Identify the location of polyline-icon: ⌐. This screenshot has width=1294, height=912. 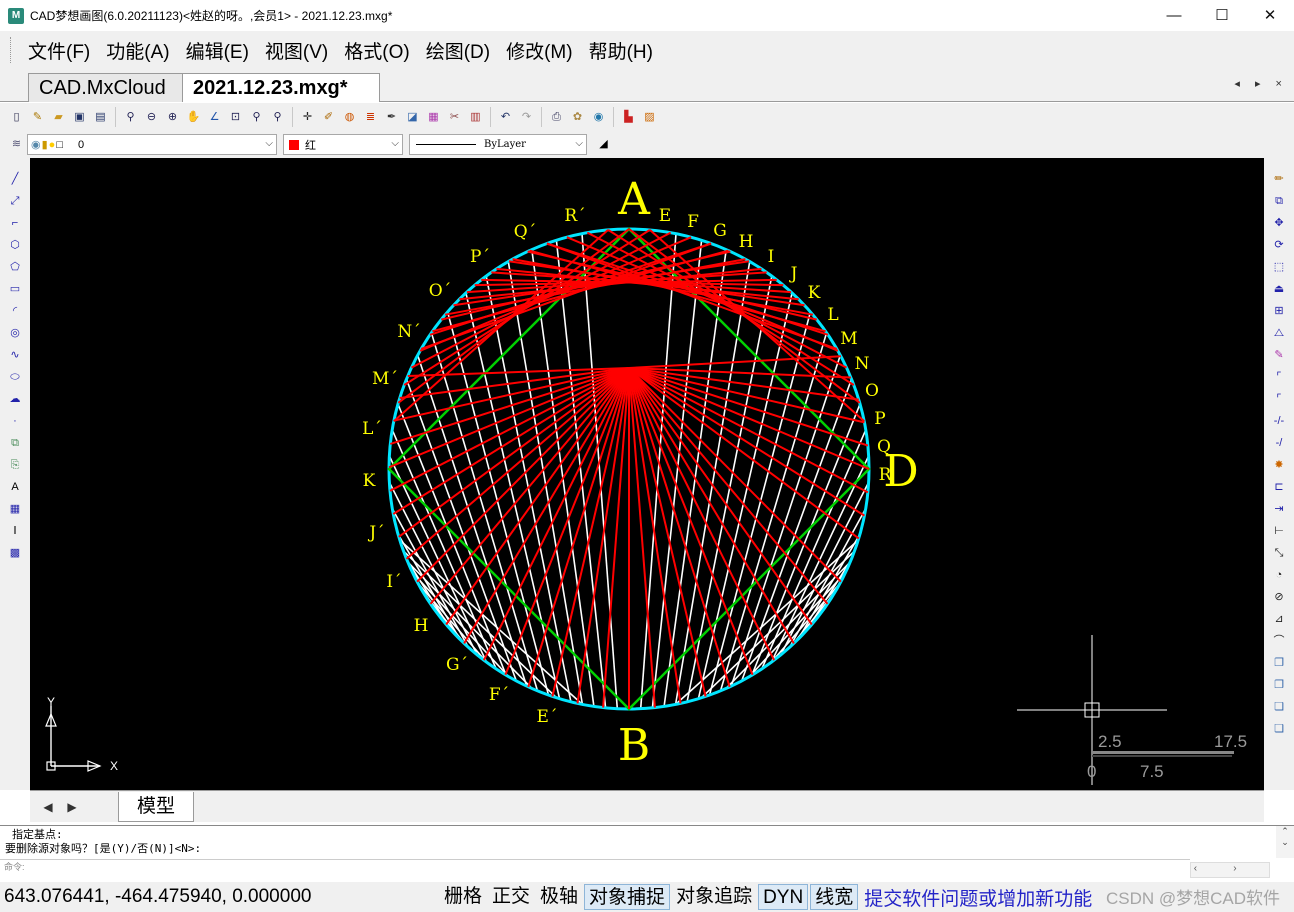
(15, 223).